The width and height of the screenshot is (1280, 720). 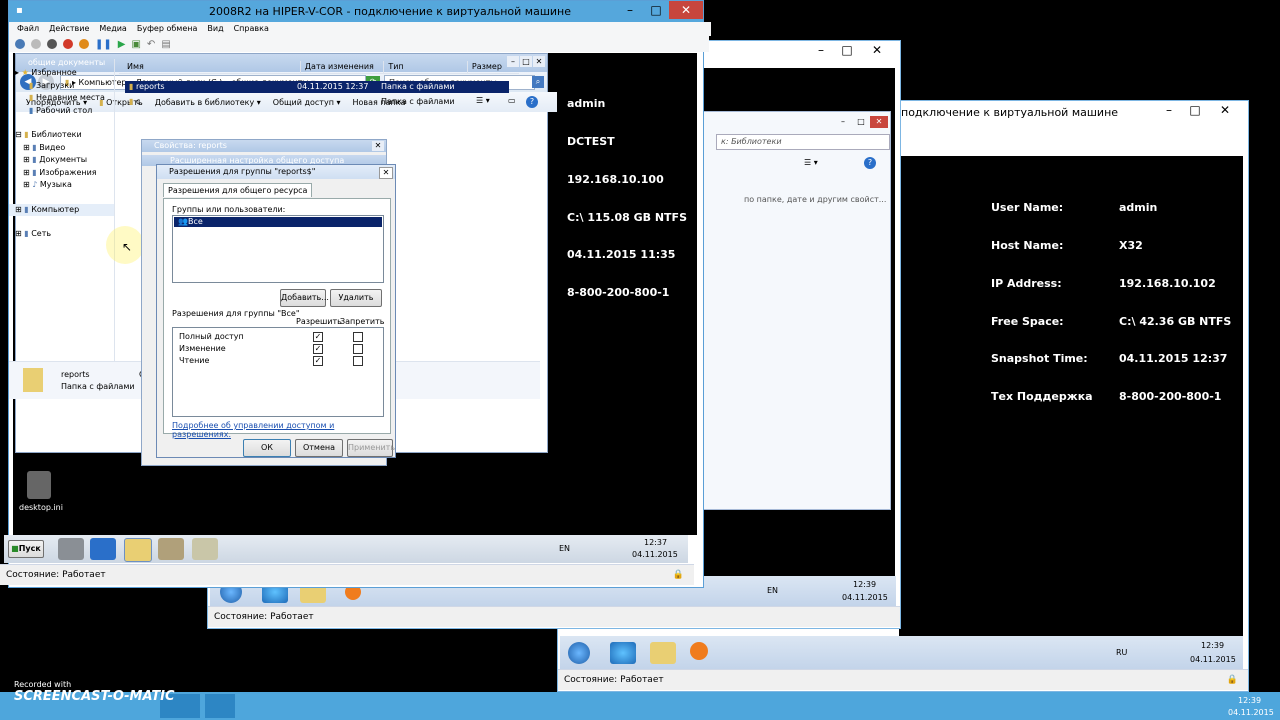 I want to click on column-name: Имя, so click(x=210, y=67).